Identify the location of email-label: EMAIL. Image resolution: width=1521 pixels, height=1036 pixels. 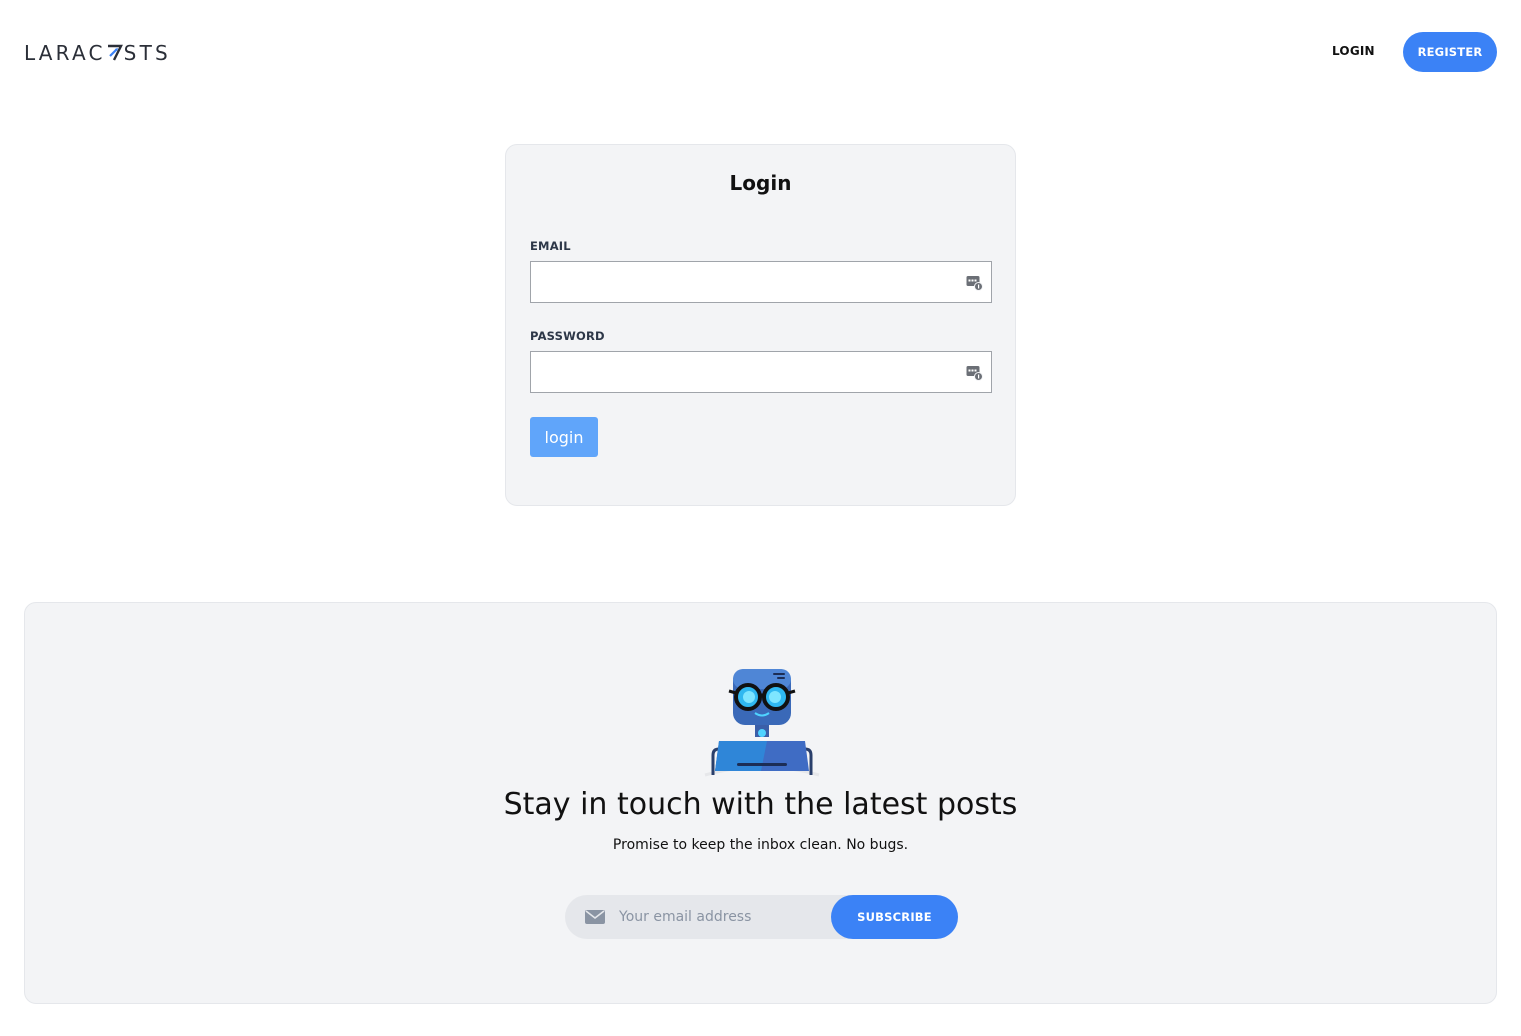
(550, 246).